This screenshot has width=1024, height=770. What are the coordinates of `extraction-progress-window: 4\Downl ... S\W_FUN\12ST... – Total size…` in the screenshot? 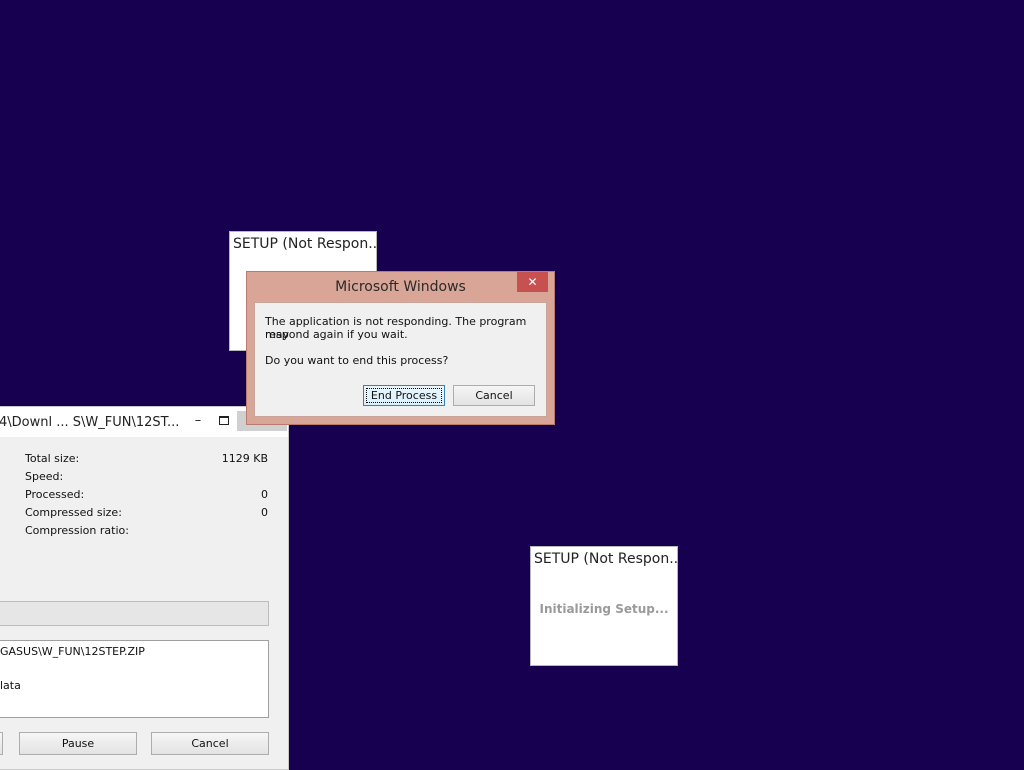 It's located at (144, 588).